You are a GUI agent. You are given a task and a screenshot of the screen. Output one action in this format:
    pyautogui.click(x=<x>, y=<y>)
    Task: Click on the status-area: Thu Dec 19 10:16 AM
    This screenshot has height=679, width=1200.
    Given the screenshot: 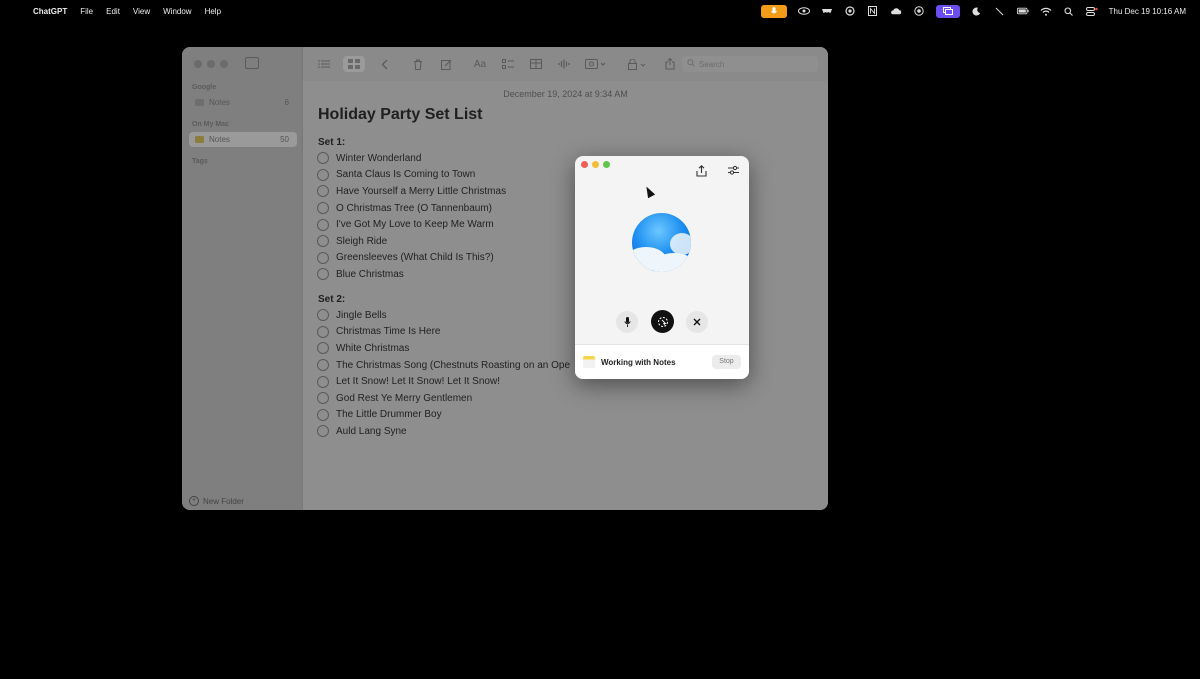 What is the action you would take?
    pyautogui.click(x=973, y=11)
    